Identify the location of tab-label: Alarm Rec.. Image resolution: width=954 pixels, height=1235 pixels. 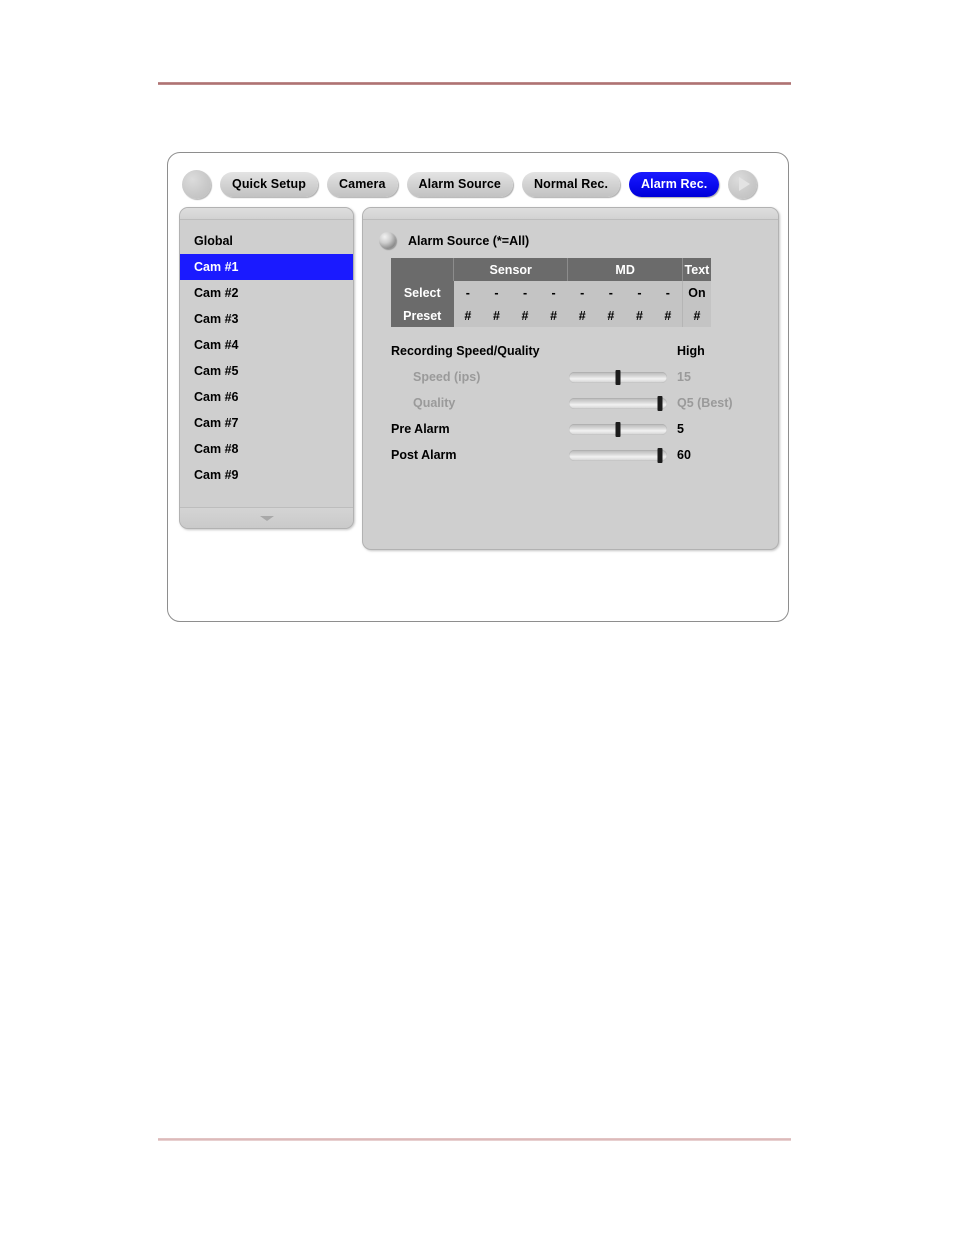
(674, 184).